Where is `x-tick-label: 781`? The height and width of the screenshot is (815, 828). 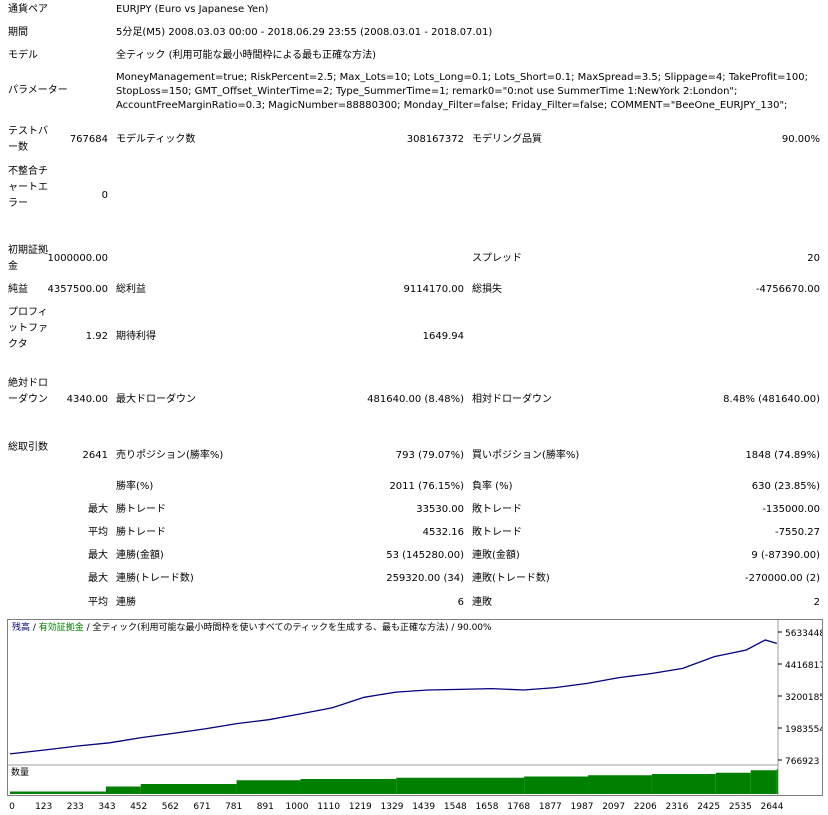
x-tick-label: 781 is located at coordinates (233, 807).